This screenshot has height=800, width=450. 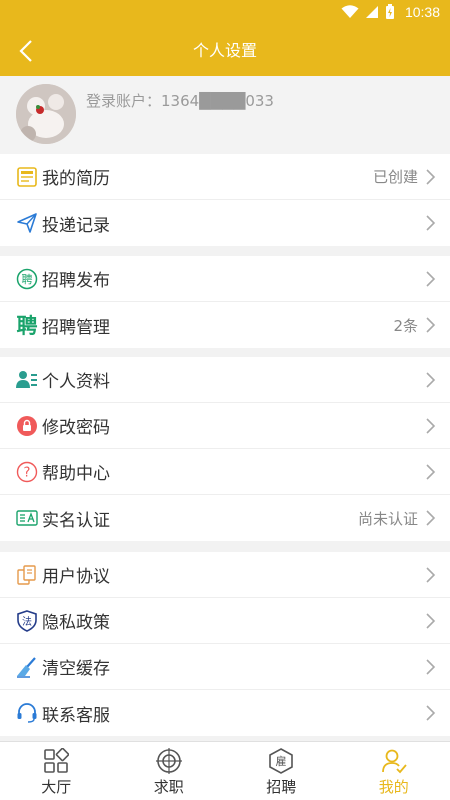 I want to click on signal-icon, so click(x=371, y=12).